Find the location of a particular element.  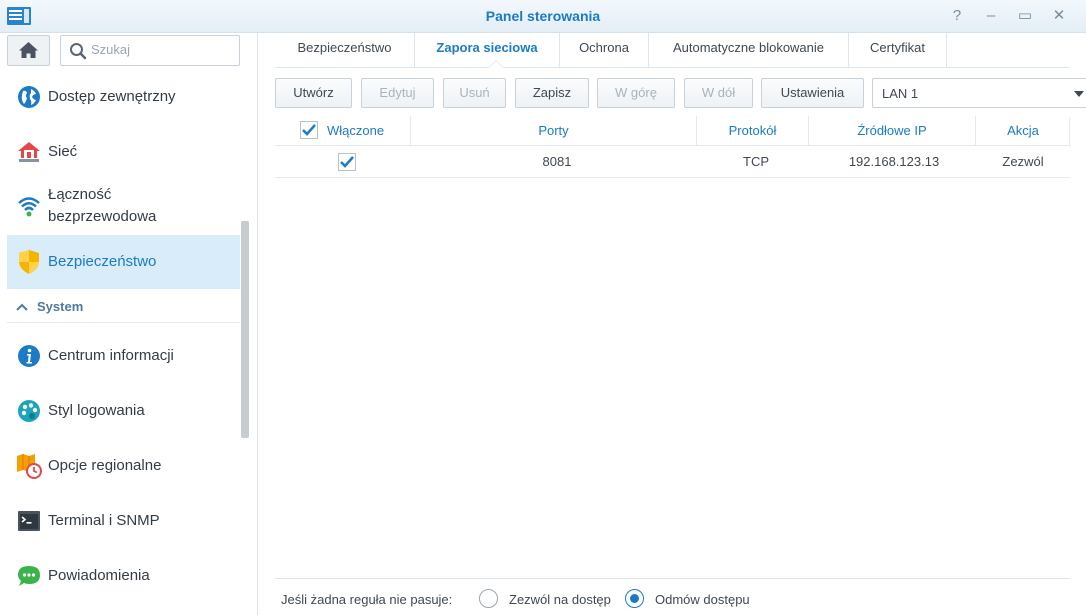

default-policy-label: Jeśli żadna reguła nie pasuje: is located at coordinates (367, 599).